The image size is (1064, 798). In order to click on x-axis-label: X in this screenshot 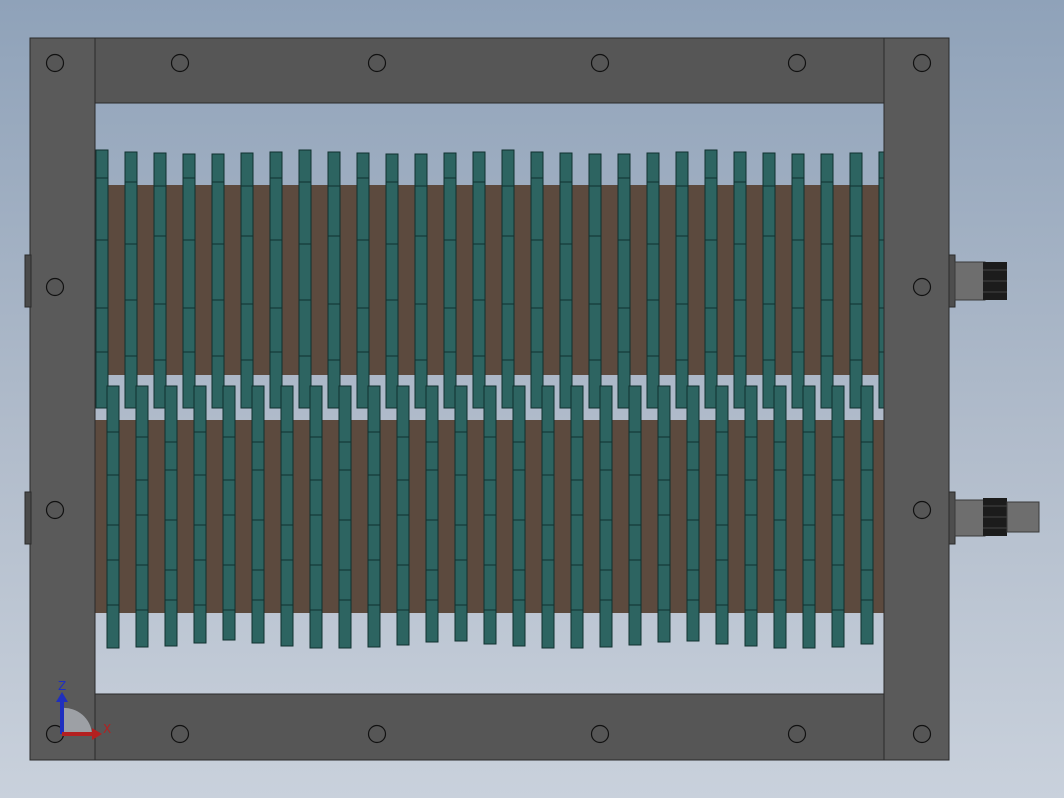, I will do `click(107, 729)`.